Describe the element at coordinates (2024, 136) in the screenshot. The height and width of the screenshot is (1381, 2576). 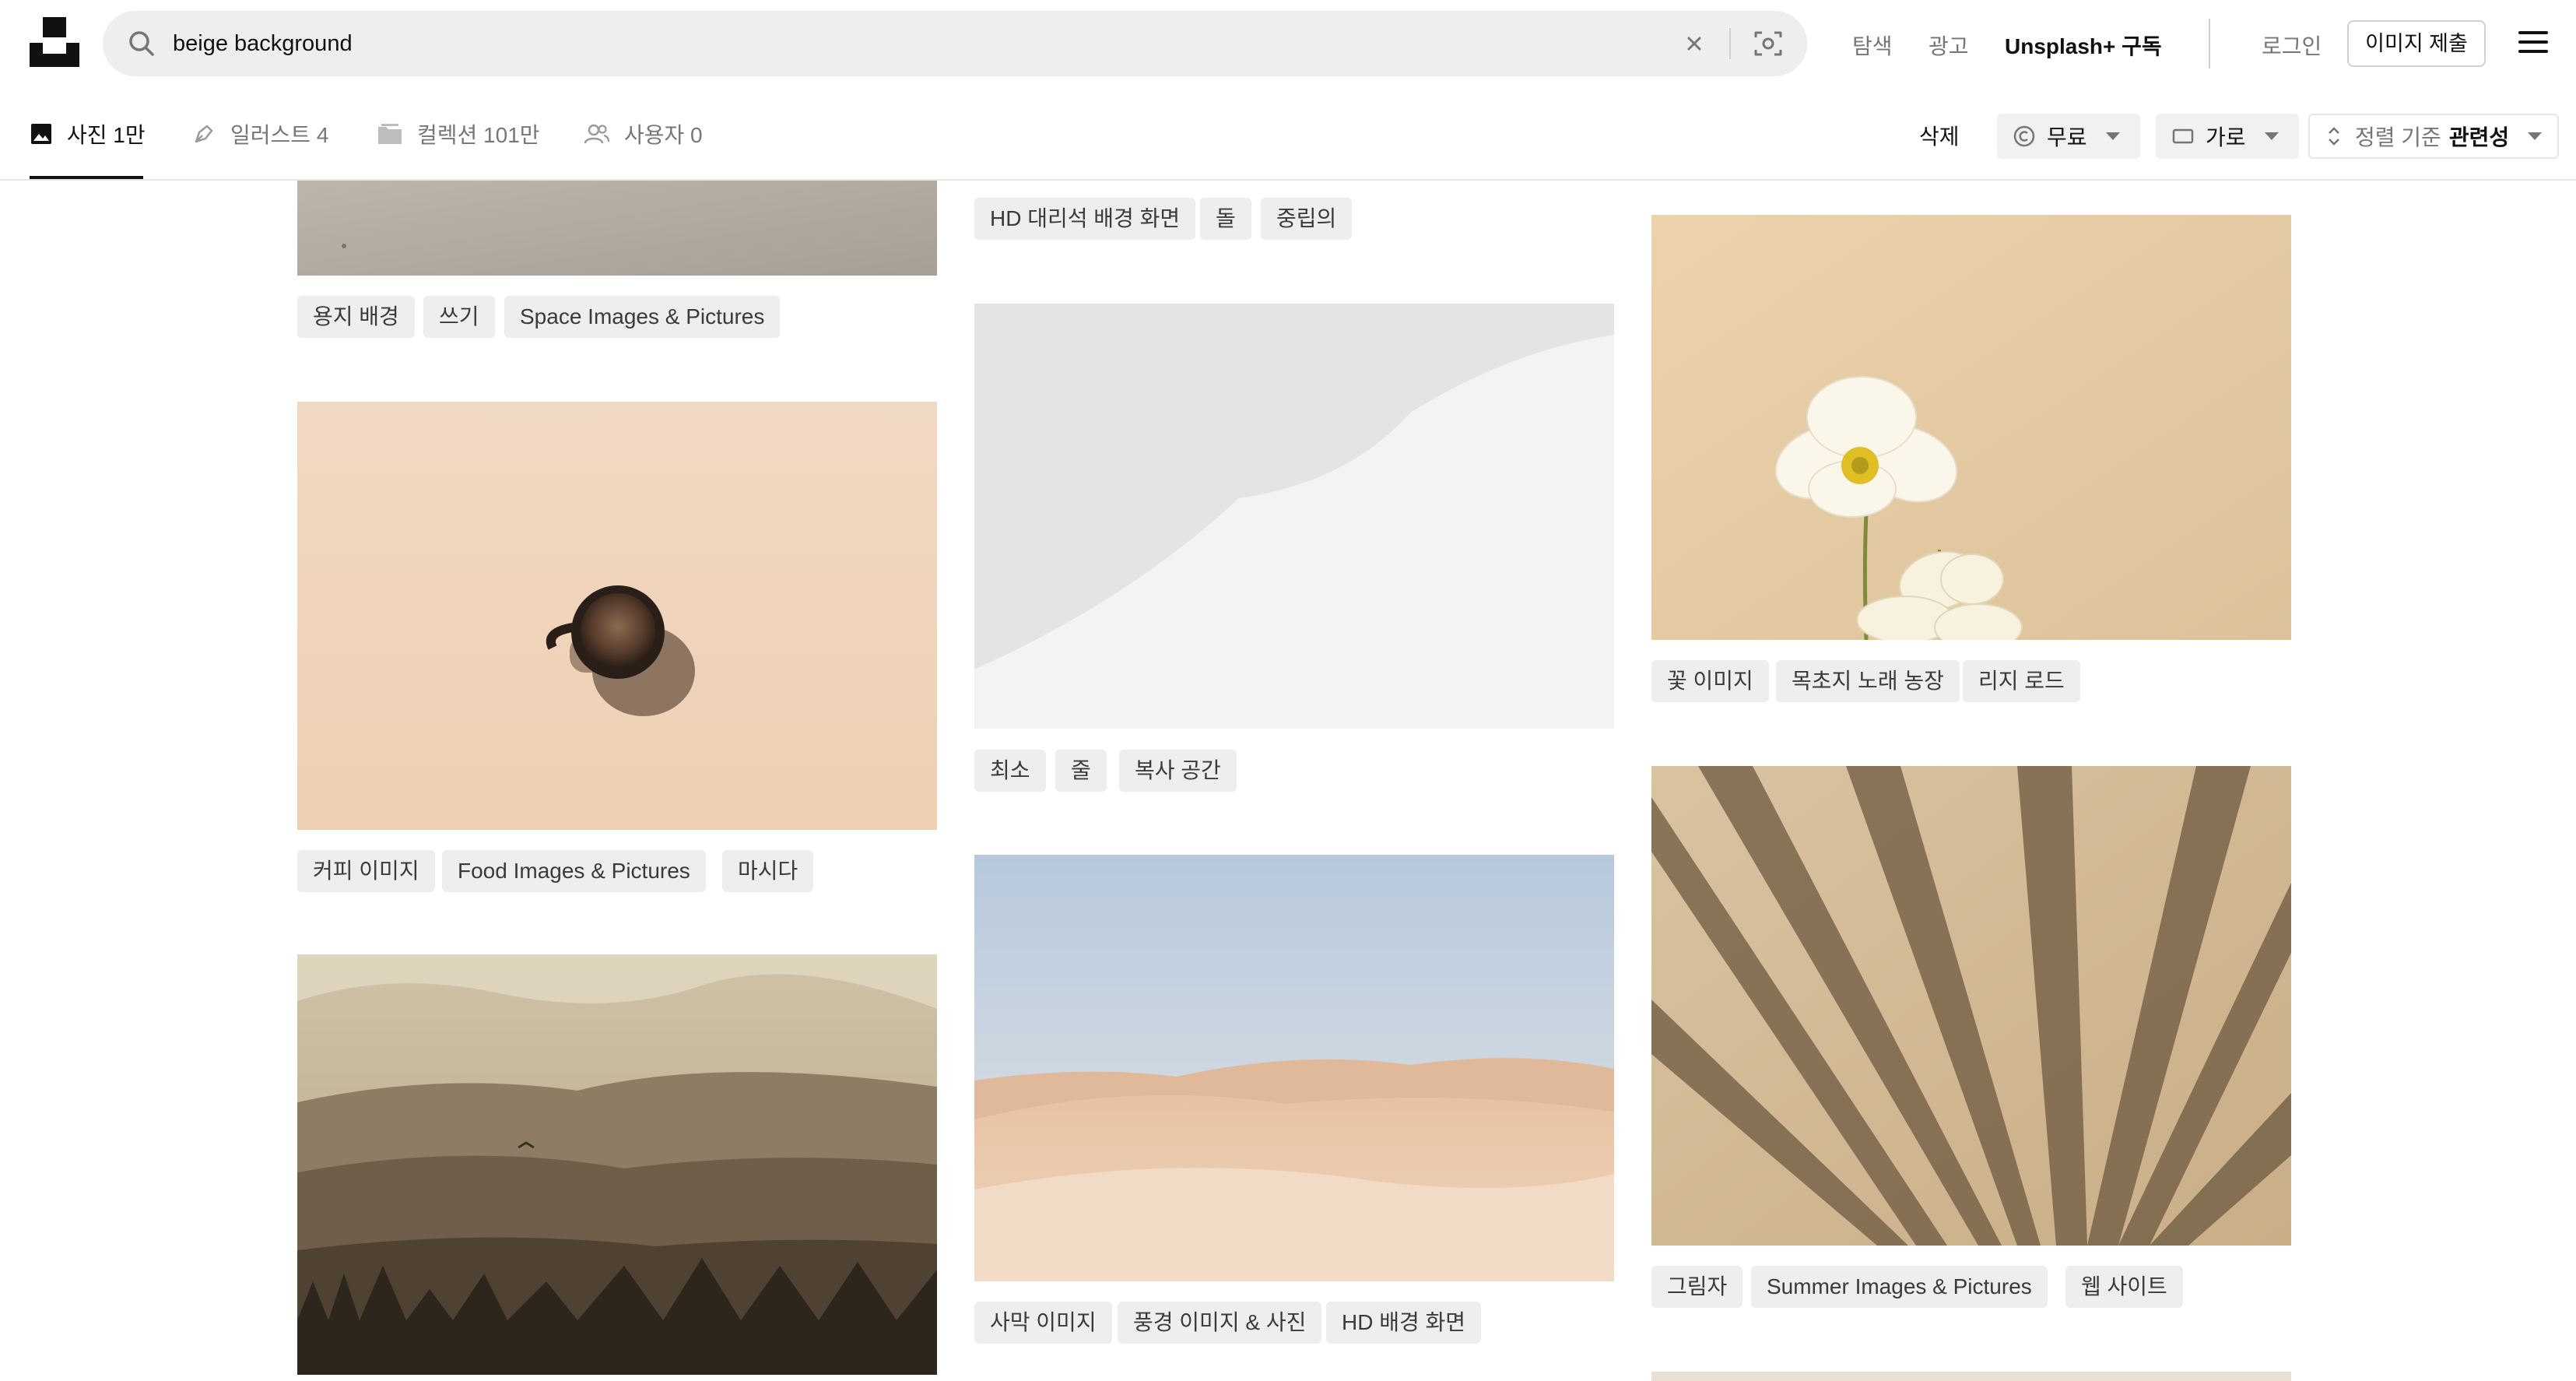
I see `copyright-icon` at that location.